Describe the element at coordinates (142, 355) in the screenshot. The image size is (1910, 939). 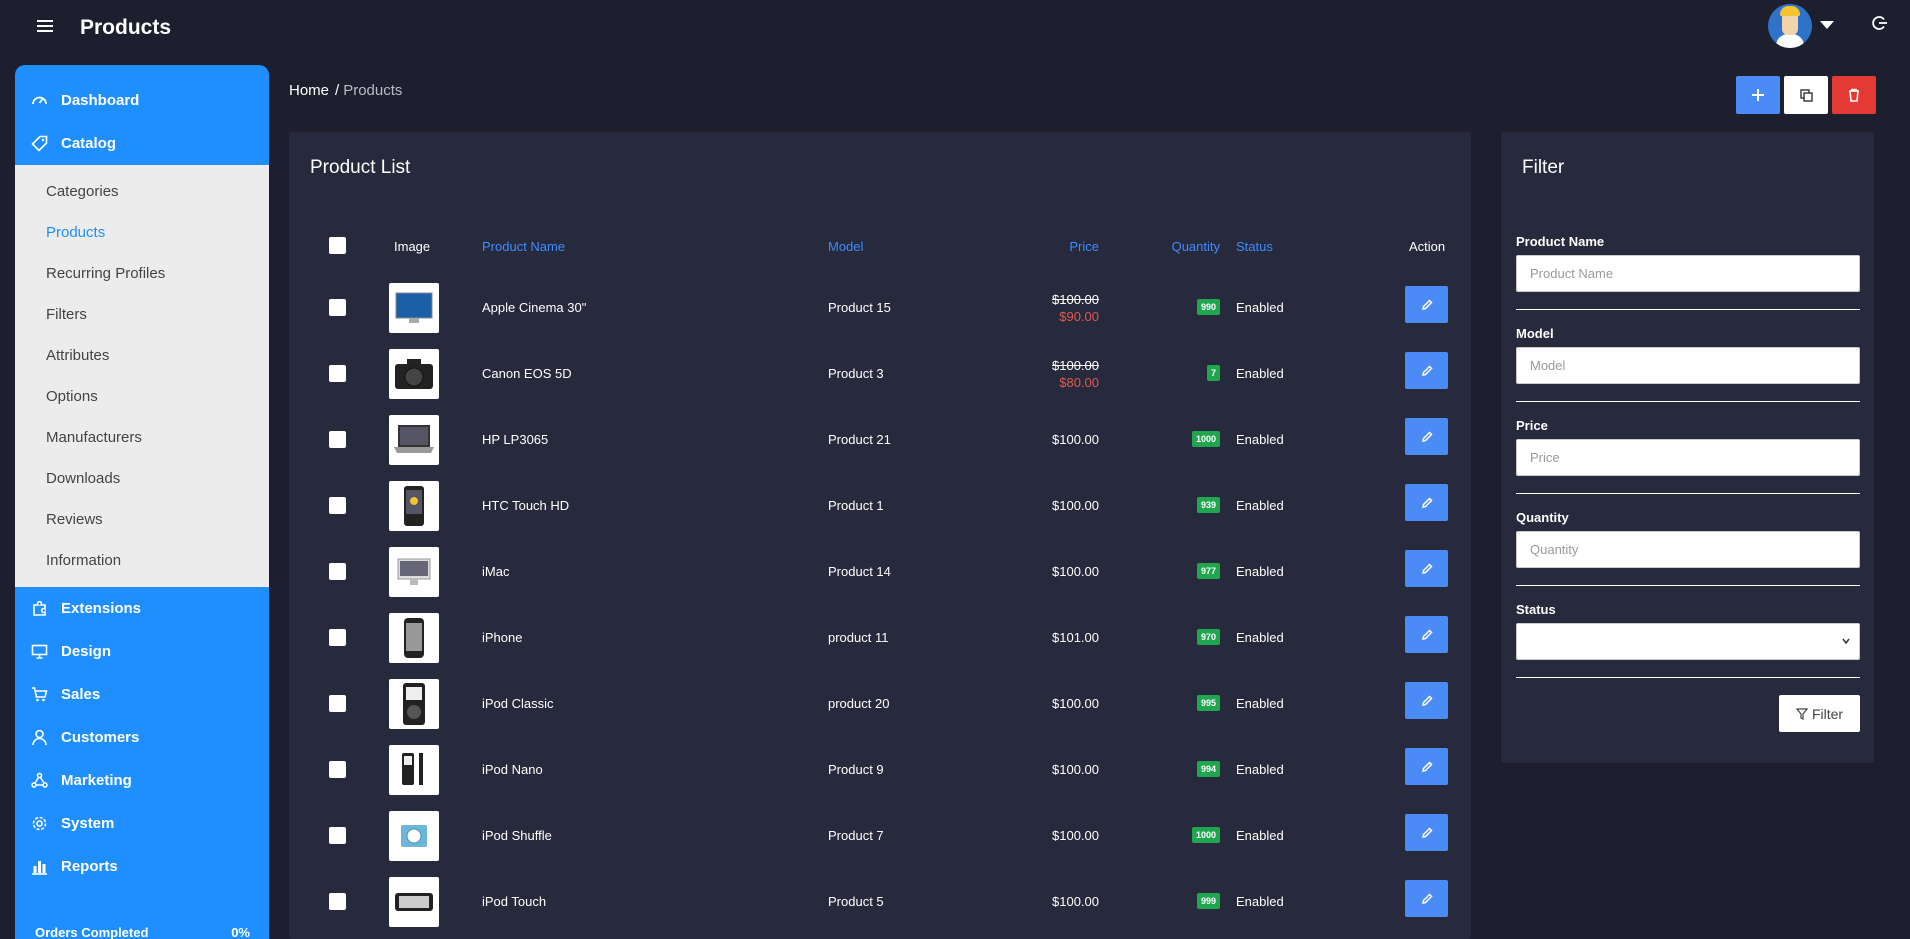
I see `sidebar-subitem-attributes: Attributes` at that location.